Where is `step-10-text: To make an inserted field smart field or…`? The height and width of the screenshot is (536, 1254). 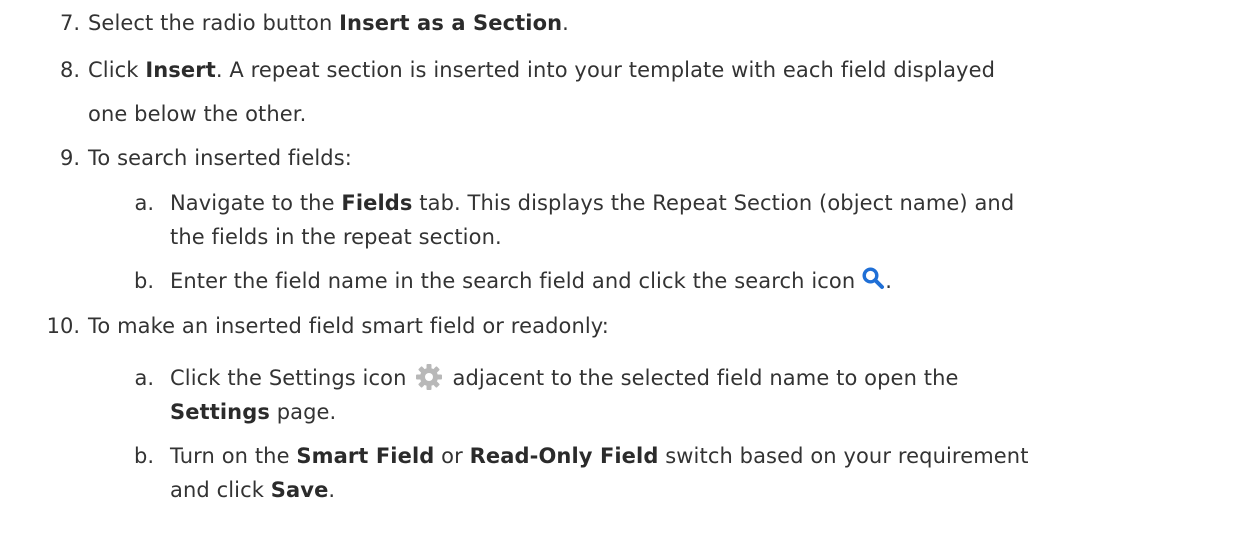 step-10-text: To make an inserted field smart field or… is located at coordinates (348, 326).